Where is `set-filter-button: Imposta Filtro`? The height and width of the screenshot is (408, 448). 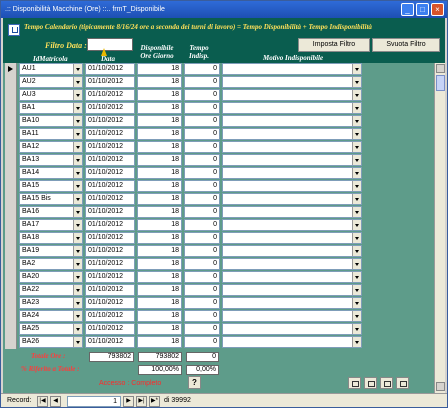
set-filter-button: Imposta Filtro is located at coordinates (334, 45).